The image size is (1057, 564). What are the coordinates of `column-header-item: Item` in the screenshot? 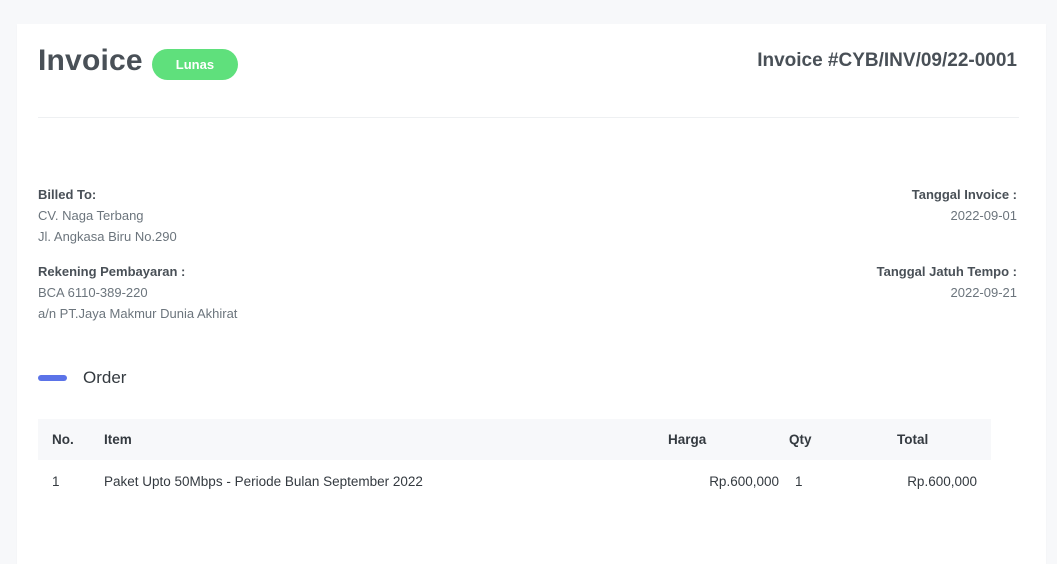 It's located at (118, 439).